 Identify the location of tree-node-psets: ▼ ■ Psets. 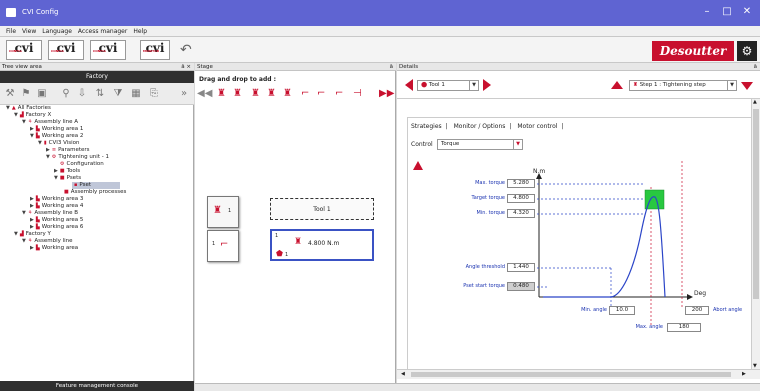
(67, 178).